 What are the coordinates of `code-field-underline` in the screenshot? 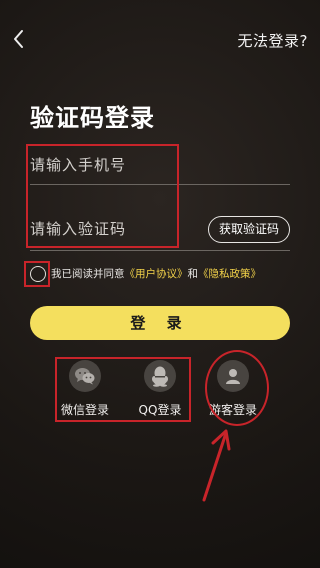 It's located at (160, 250).